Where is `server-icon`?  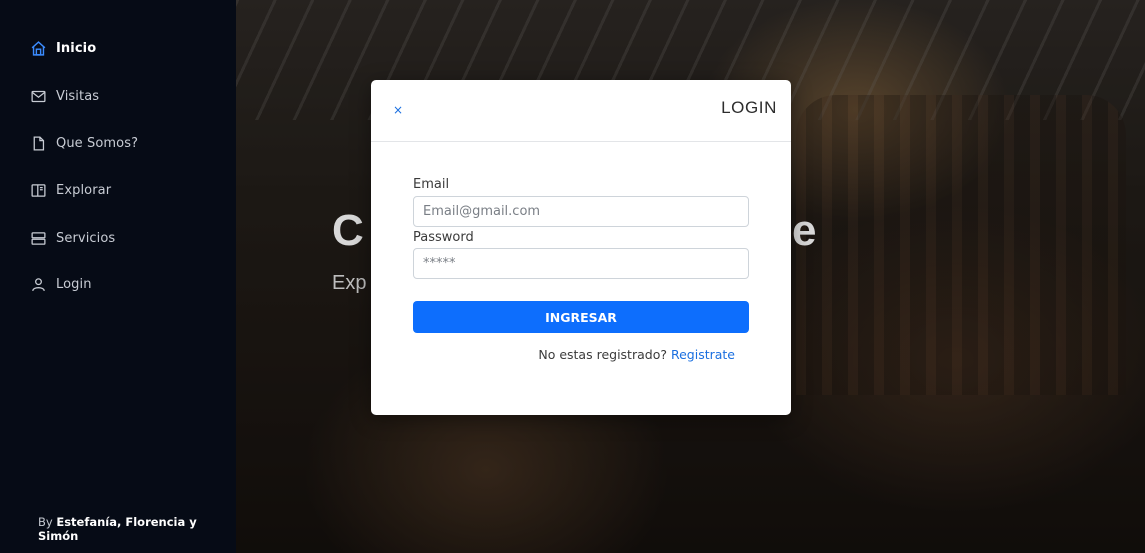
server-icon is located at coordinates (38, 238).